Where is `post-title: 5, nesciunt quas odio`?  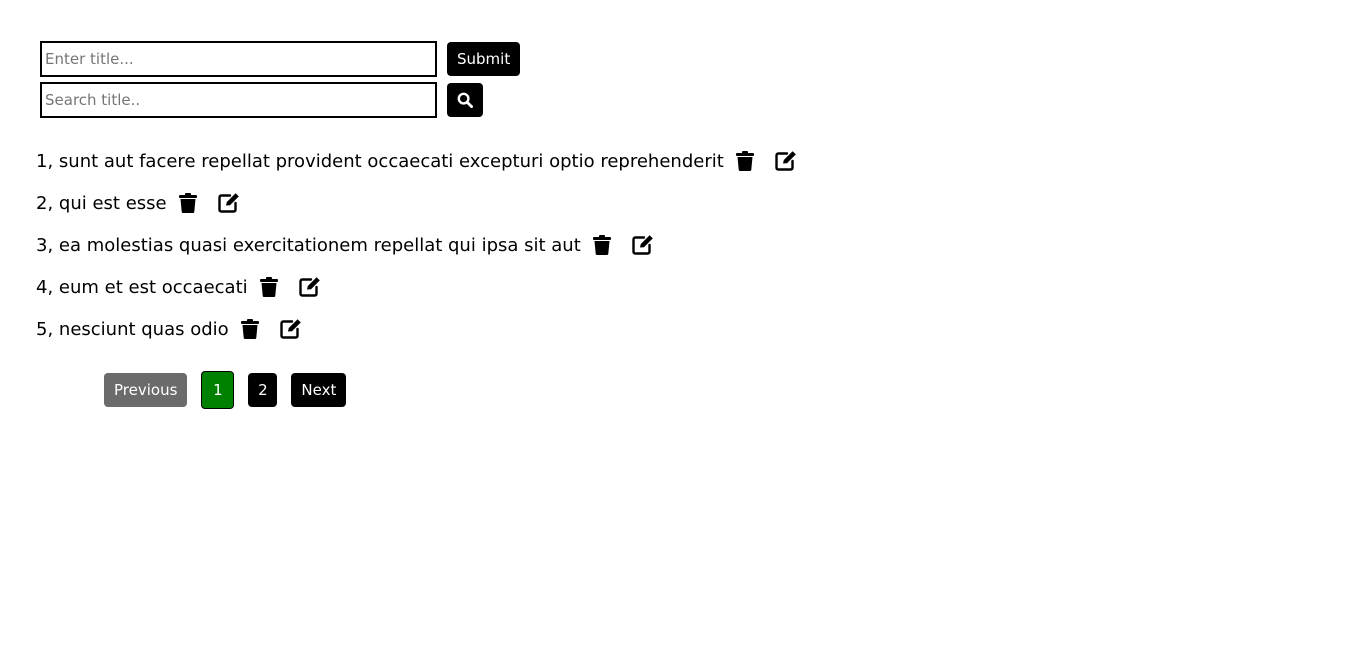
post-title: 5, nesciunt quas odio is located at coordinates (132, 329).